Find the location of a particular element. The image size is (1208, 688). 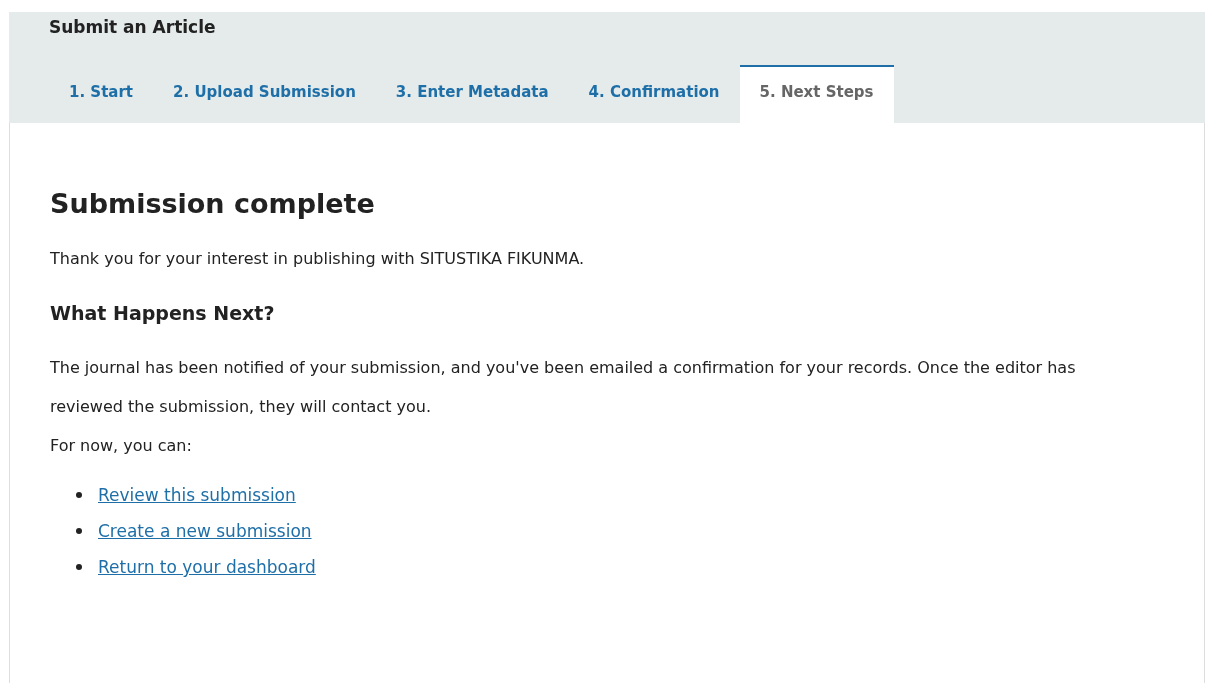

link: Create a new submission is located at coordinates (205, 531).